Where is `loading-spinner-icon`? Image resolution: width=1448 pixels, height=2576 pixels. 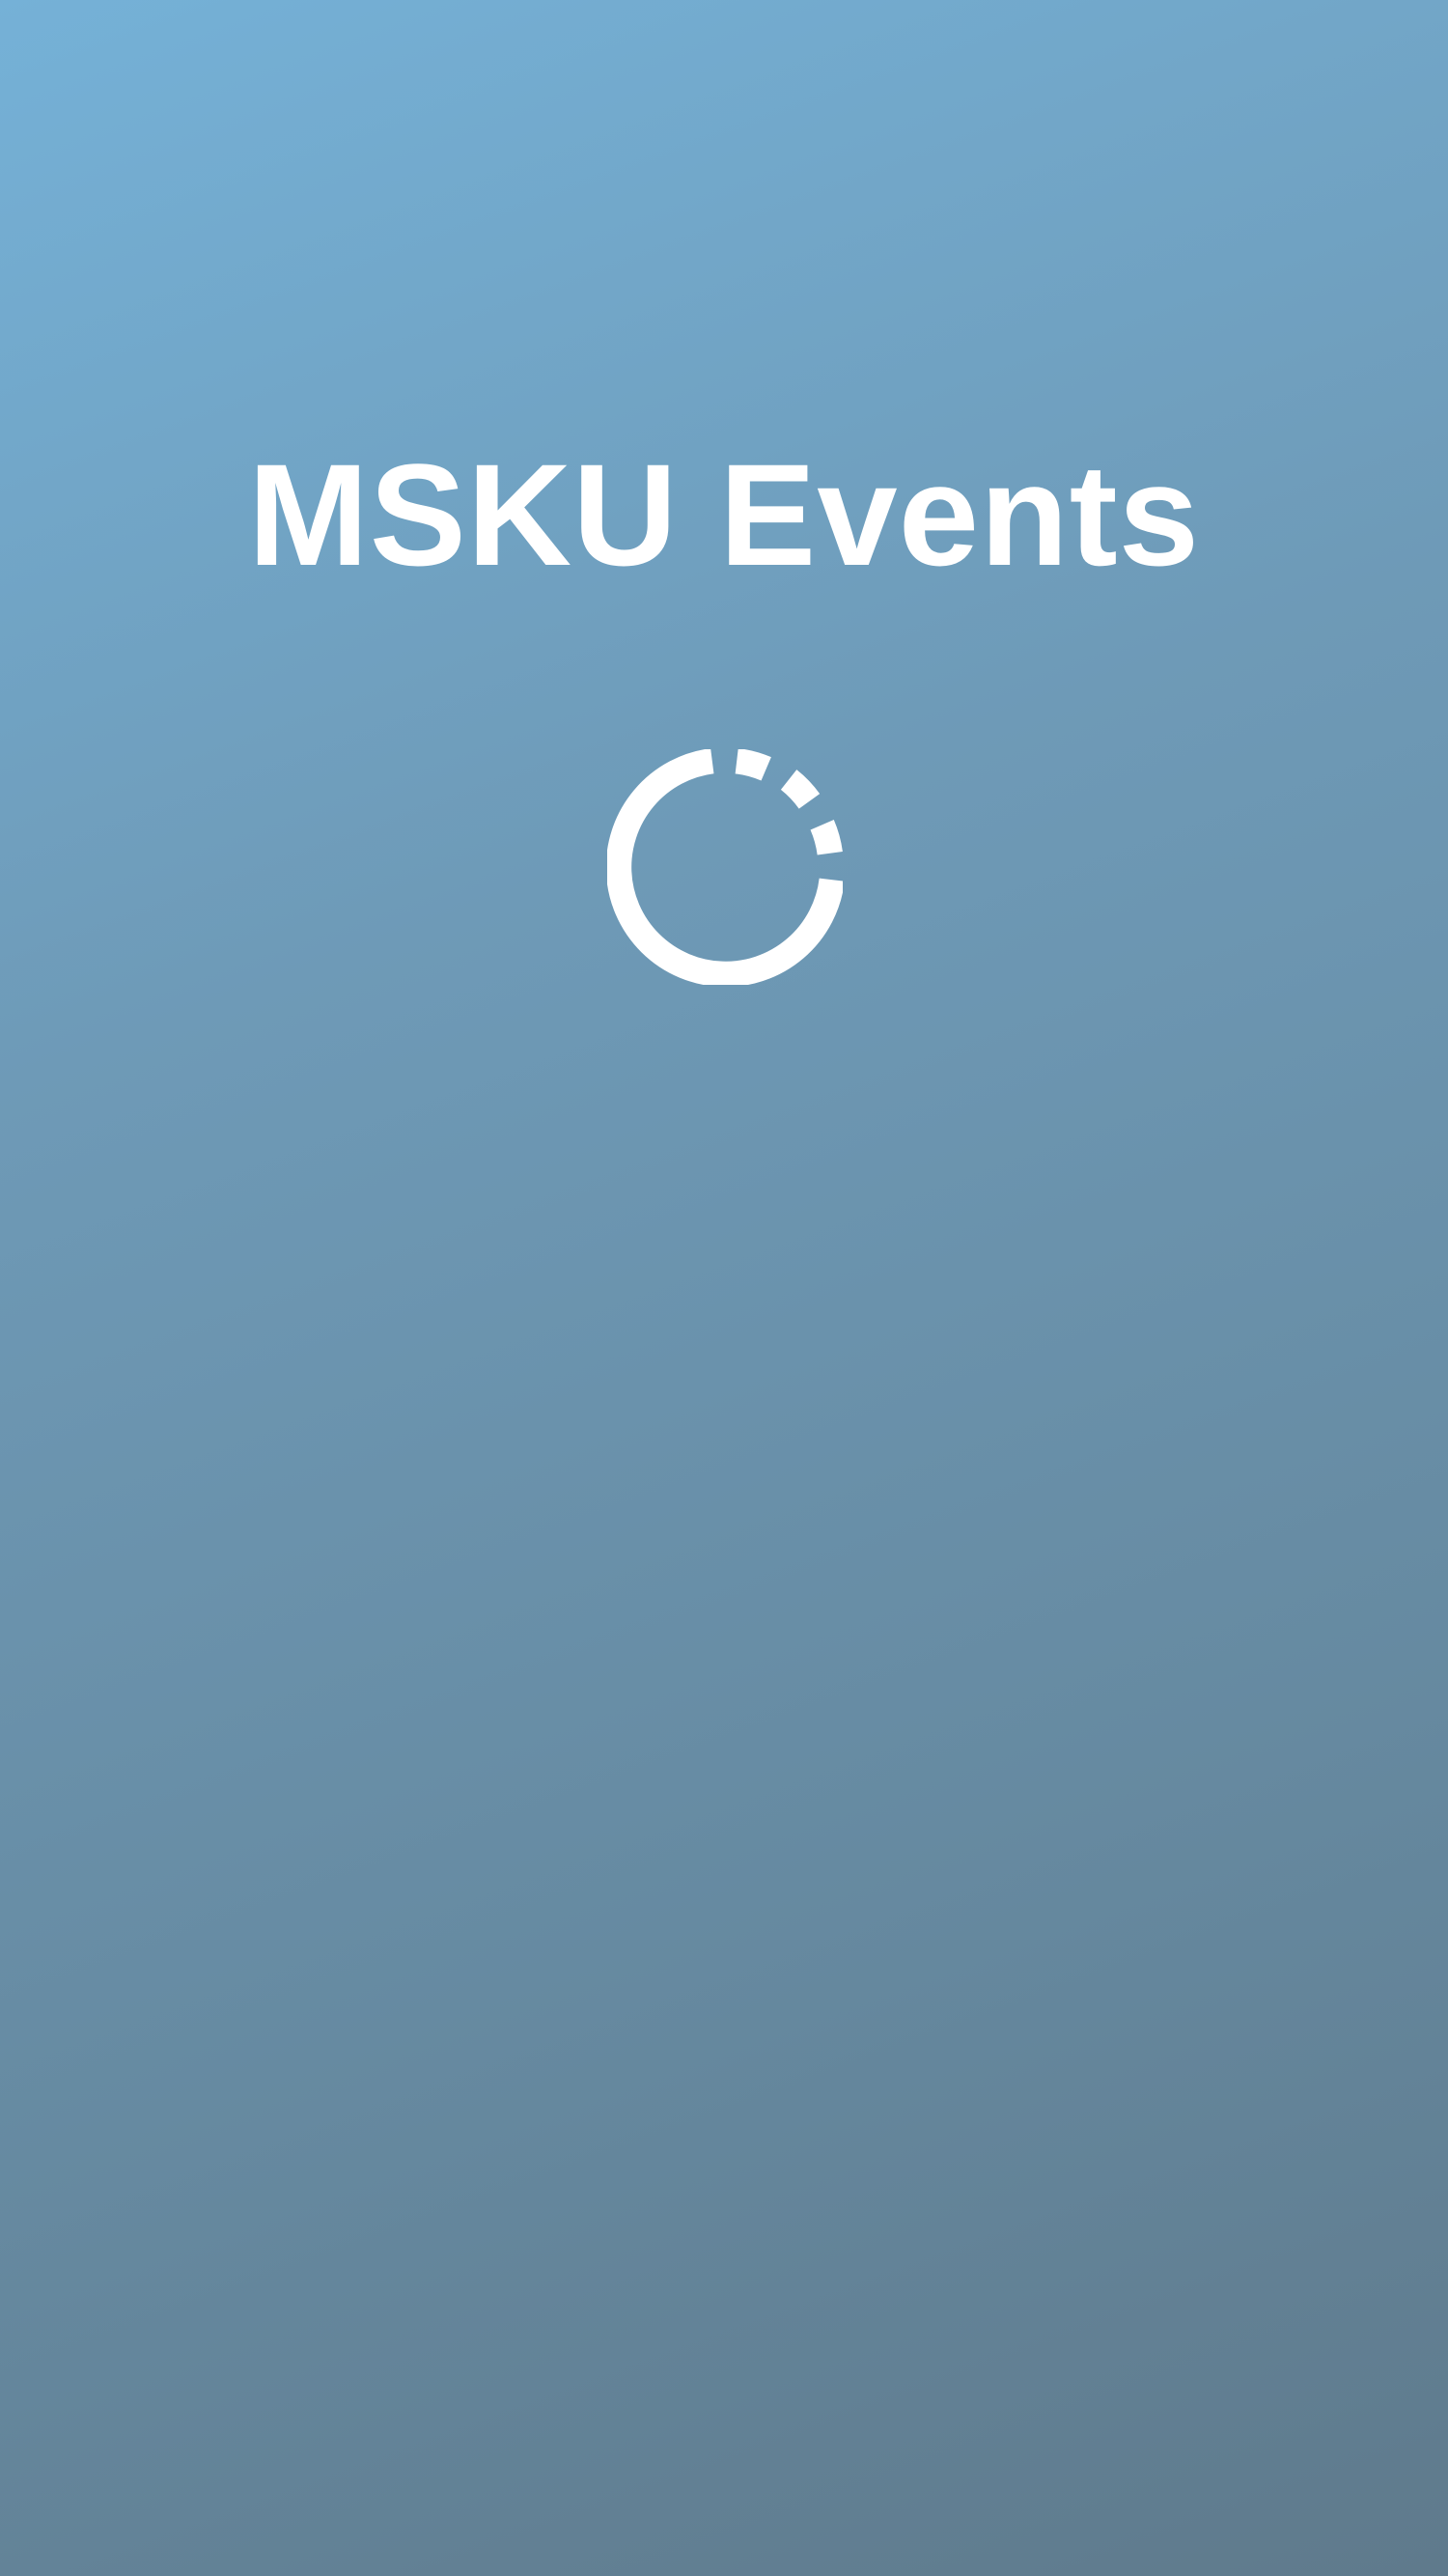 loading-spinner-icon is located at coordinates (725, 867).